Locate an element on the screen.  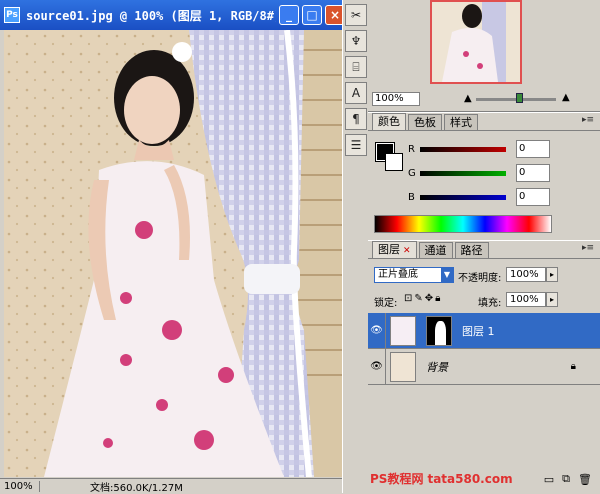
lock-icon: 🔒︎ is located at coordinates (573, 366).